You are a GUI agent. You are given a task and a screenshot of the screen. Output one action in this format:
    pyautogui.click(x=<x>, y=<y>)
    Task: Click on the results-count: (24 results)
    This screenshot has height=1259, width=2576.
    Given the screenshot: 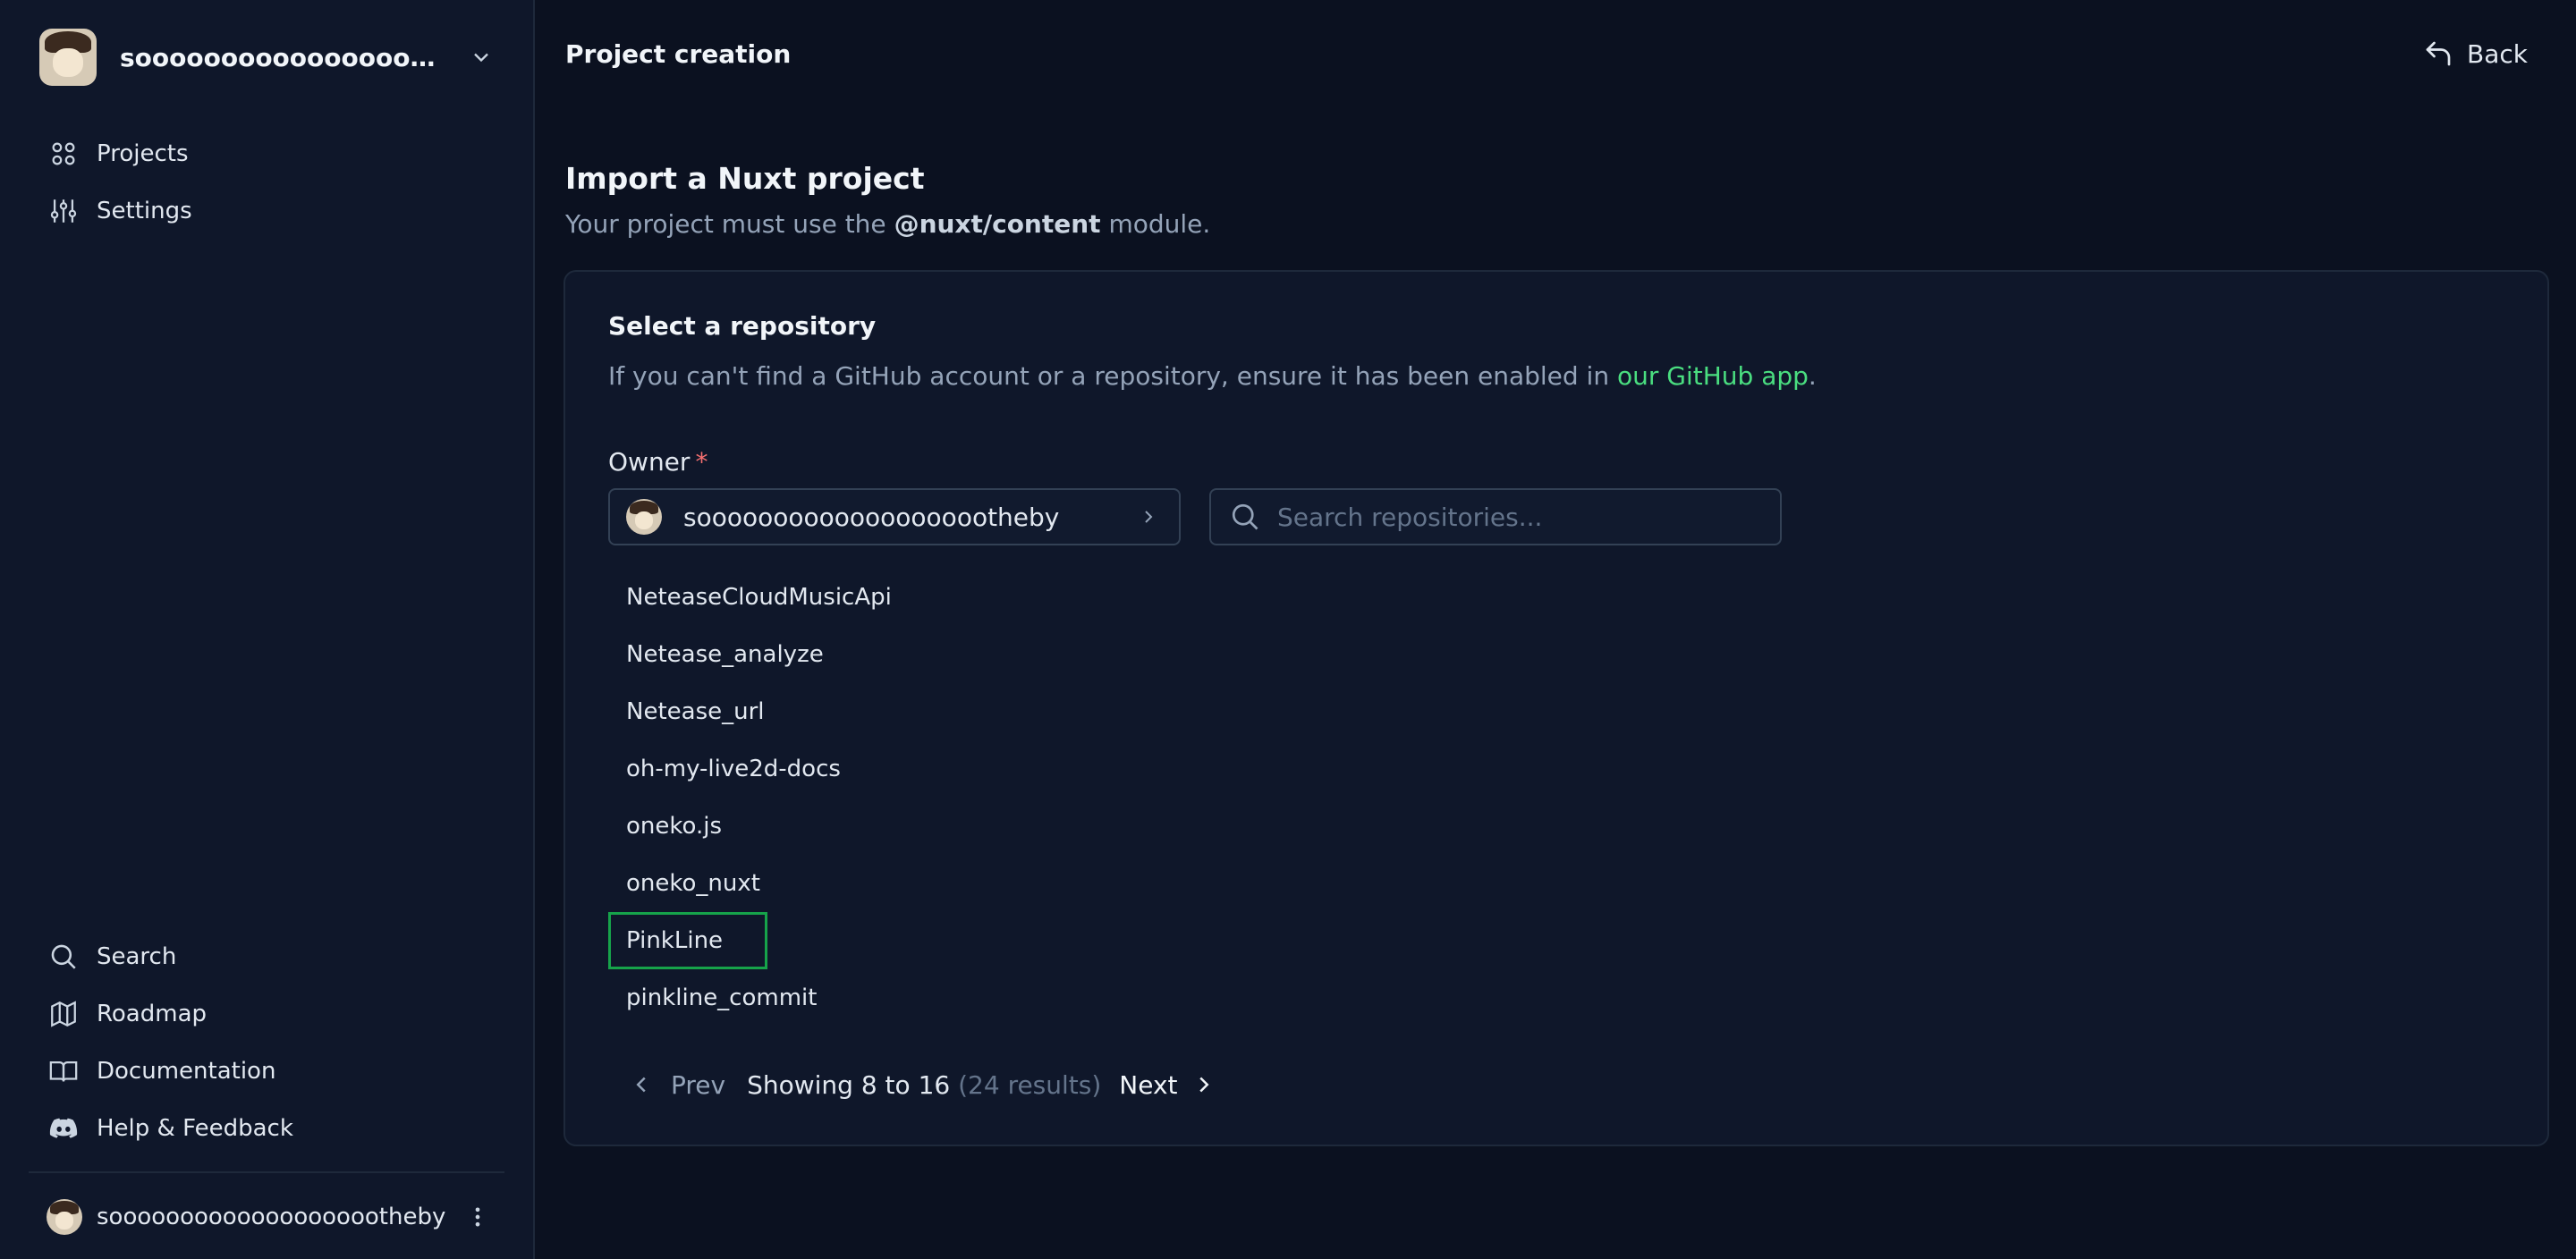 What is the action you would take?
    pyautogui.click(x=1030, y=1084)
    